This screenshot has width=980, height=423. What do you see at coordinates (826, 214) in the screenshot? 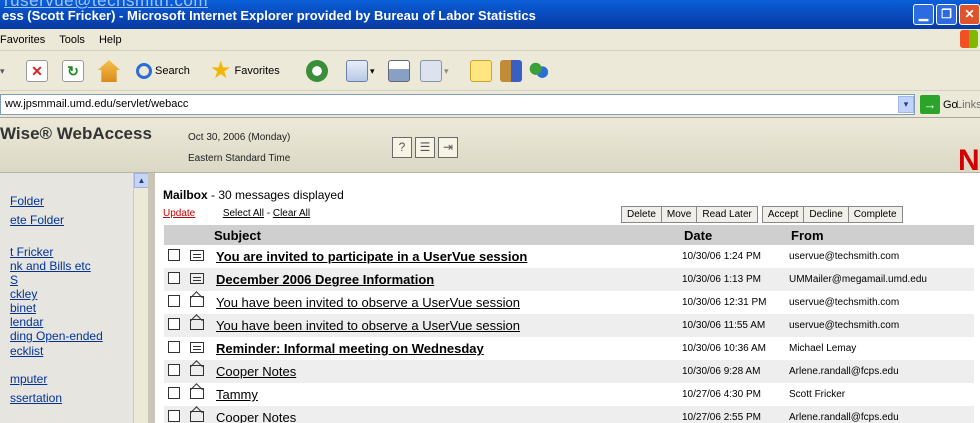
I see `decline-button: Decline` at bounding box center [826, 214].